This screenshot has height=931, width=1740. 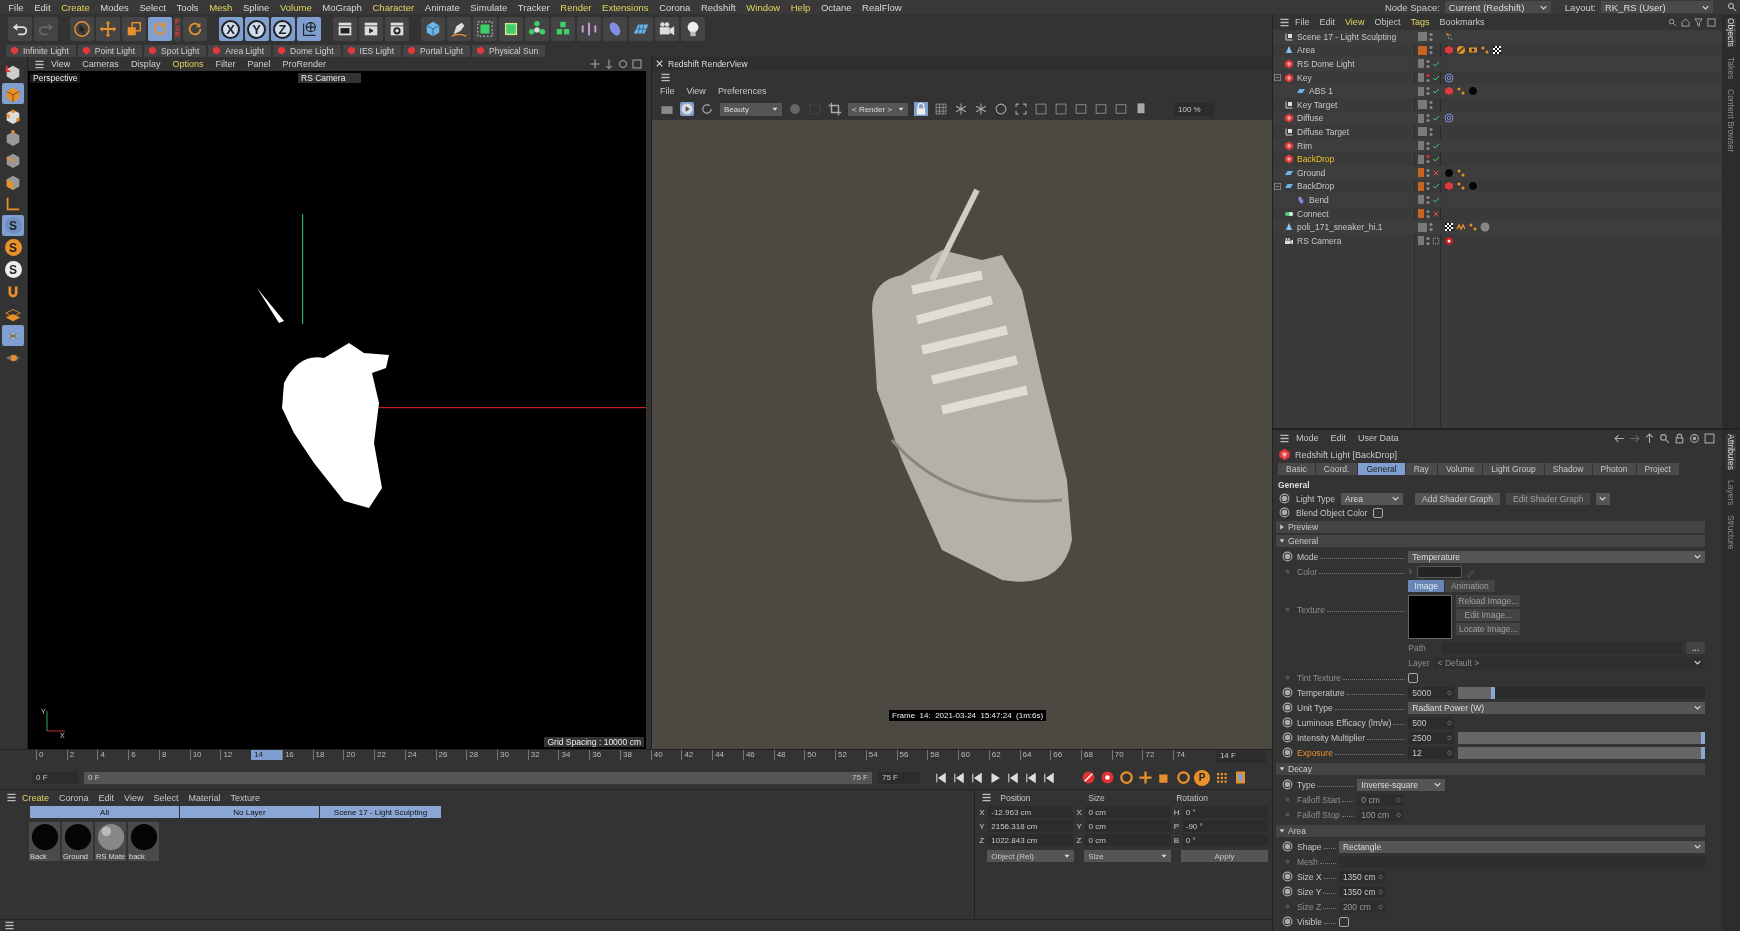 I want to click on viewport-menu-item: Options, so click(x=188, y=64).